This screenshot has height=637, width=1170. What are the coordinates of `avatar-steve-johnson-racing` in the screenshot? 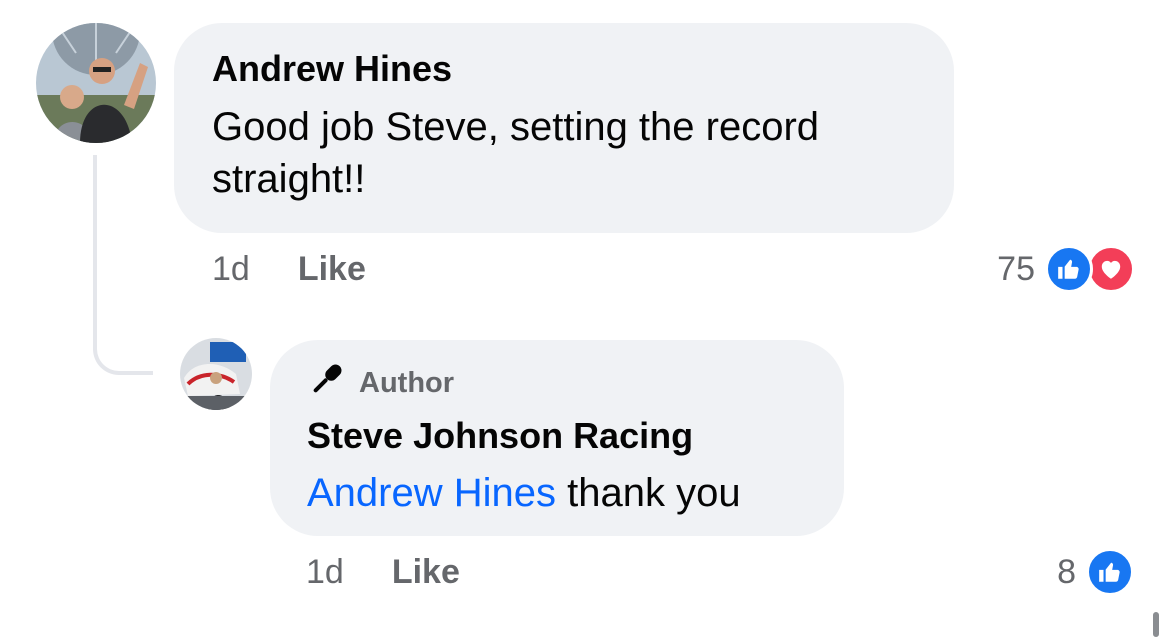 It's located at (216, 374).